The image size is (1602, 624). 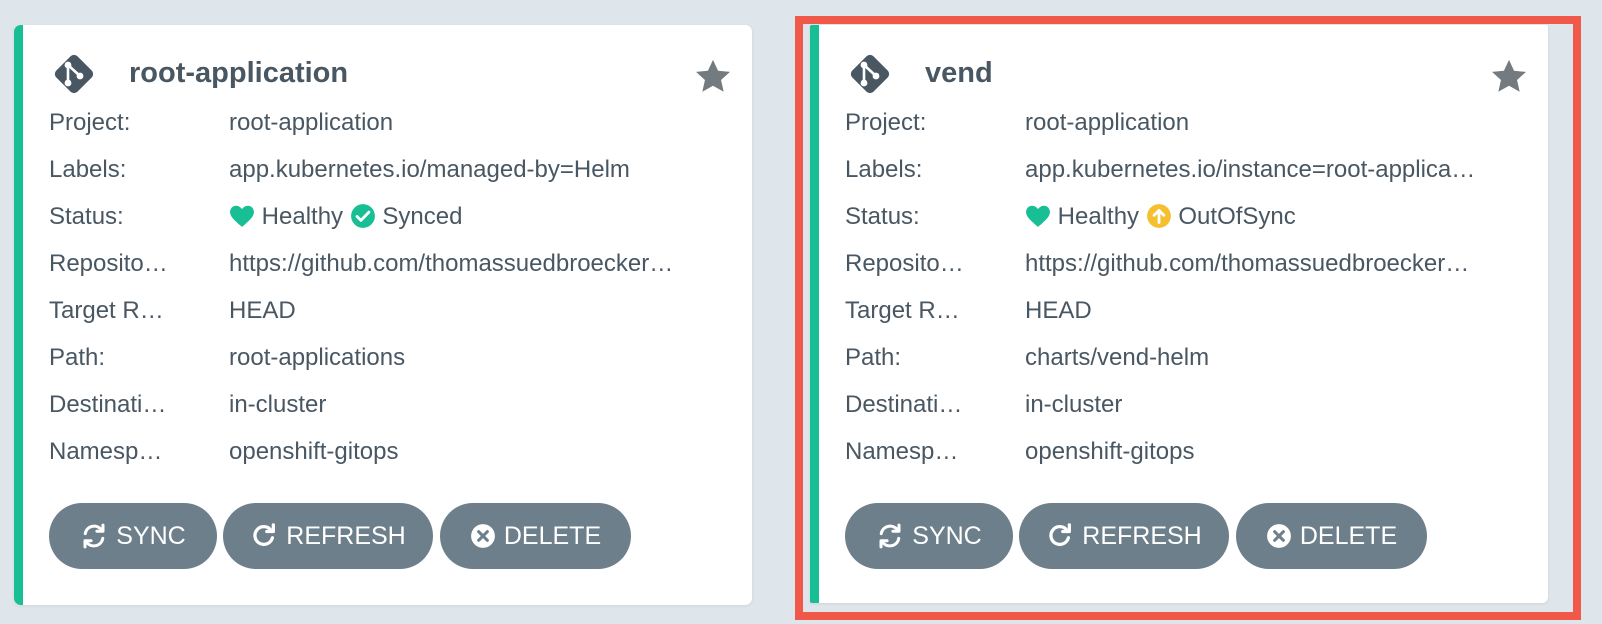 I want to click on check-circle-icon, so click(x=362, y=215).